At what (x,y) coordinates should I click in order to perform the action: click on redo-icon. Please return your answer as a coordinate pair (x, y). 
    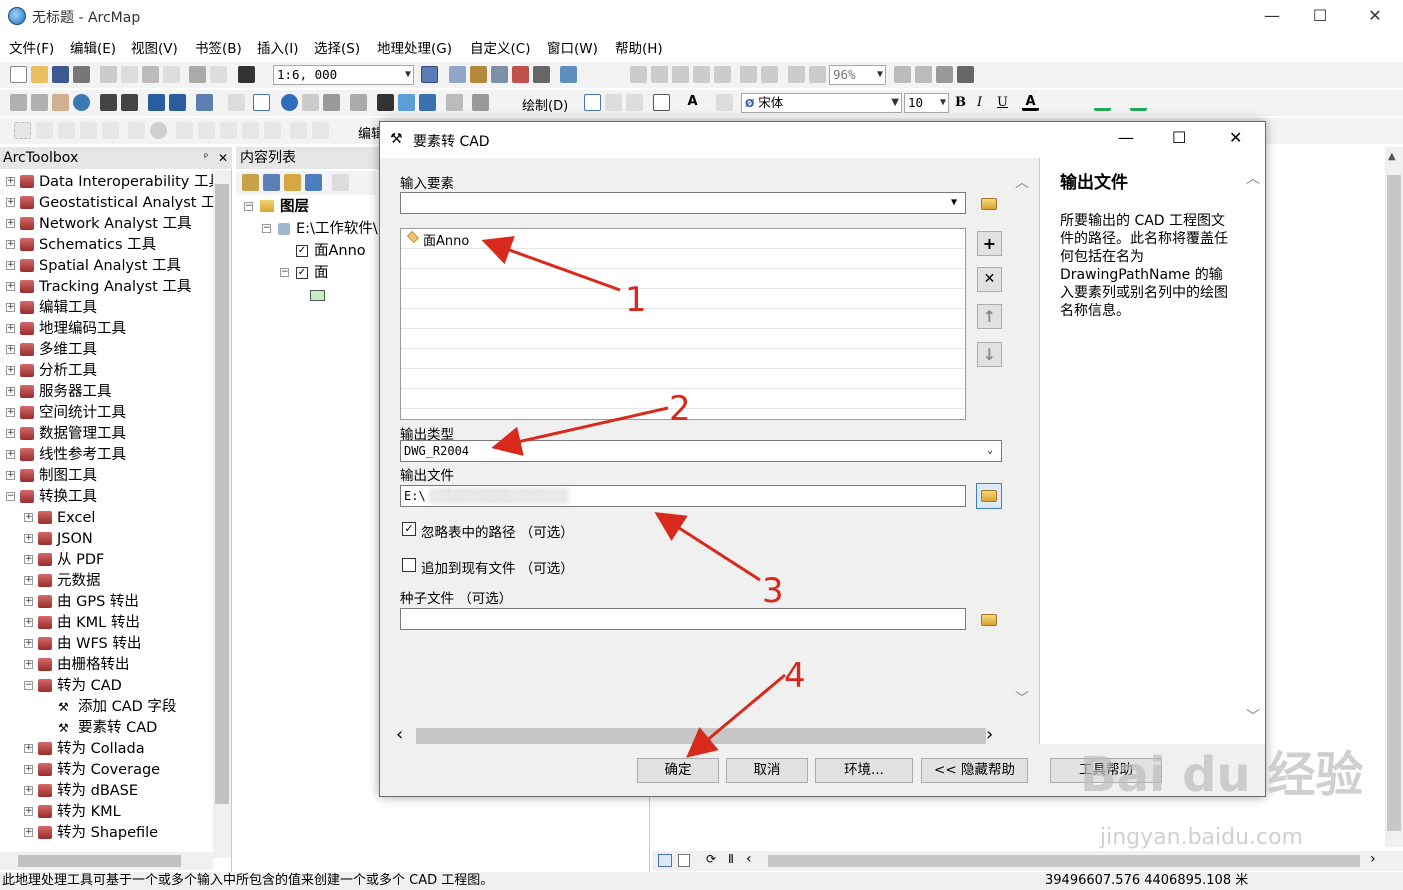
    Looking at the image, I should click on (218, 74).